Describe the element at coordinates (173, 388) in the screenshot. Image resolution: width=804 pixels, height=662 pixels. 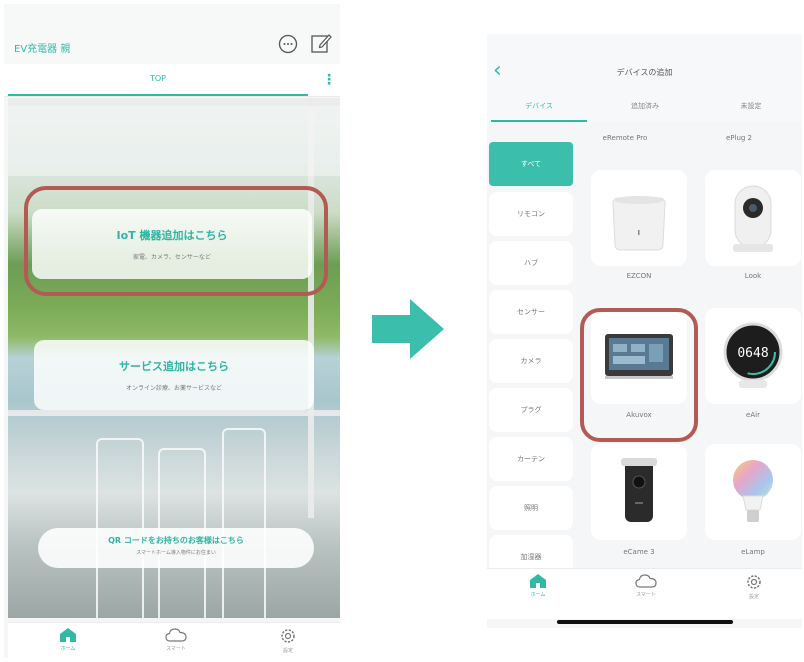
I see `service-add-subtitle: オンライン診療、お薬サービスなど` at that location.